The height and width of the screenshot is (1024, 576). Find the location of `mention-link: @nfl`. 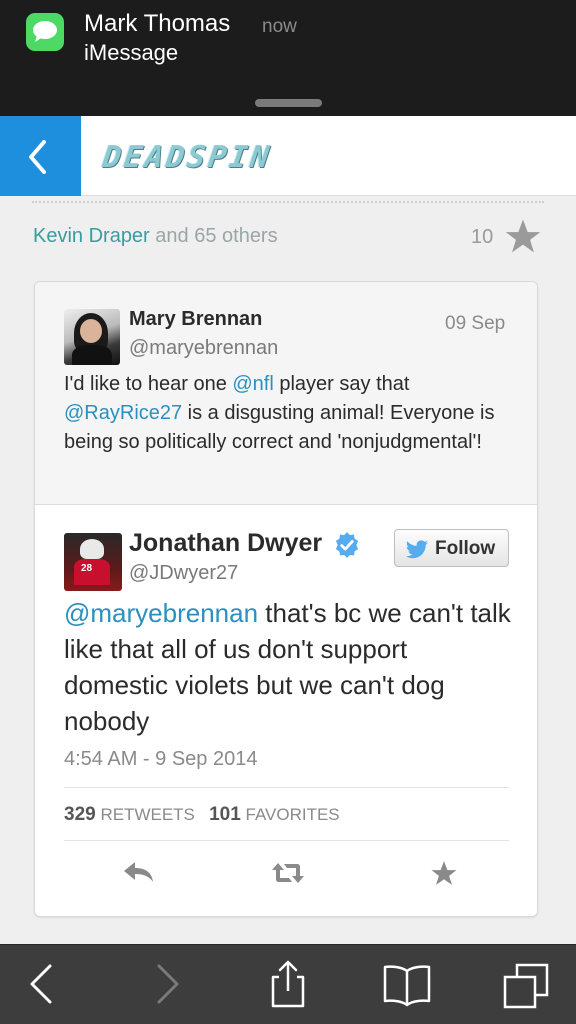

mention-link: @nfl is located at coordinates (252, 384).